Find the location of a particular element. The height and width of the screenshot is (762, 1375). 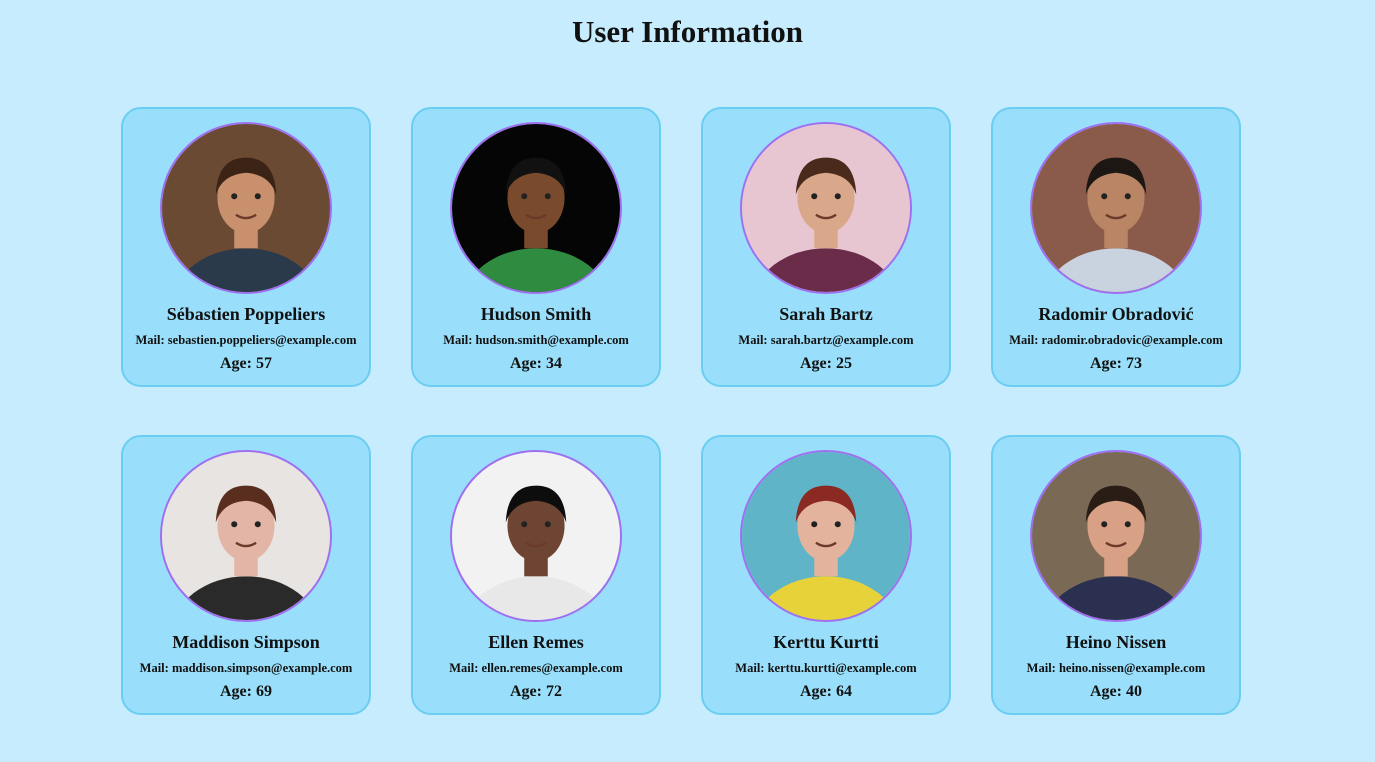

user-mail: Mail: sarah.bartz@example.com is located at coordinates (826, 340).